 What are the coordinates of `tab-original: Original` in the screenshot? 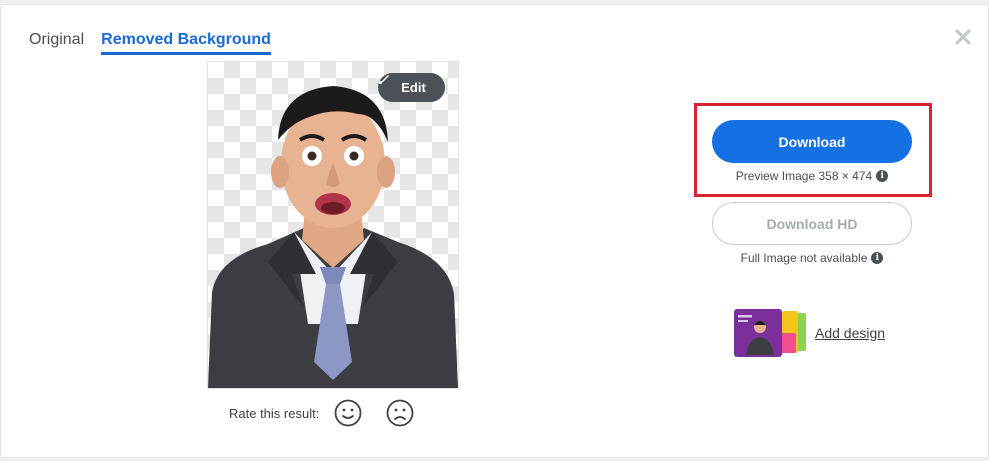 It's located at (56, 43).